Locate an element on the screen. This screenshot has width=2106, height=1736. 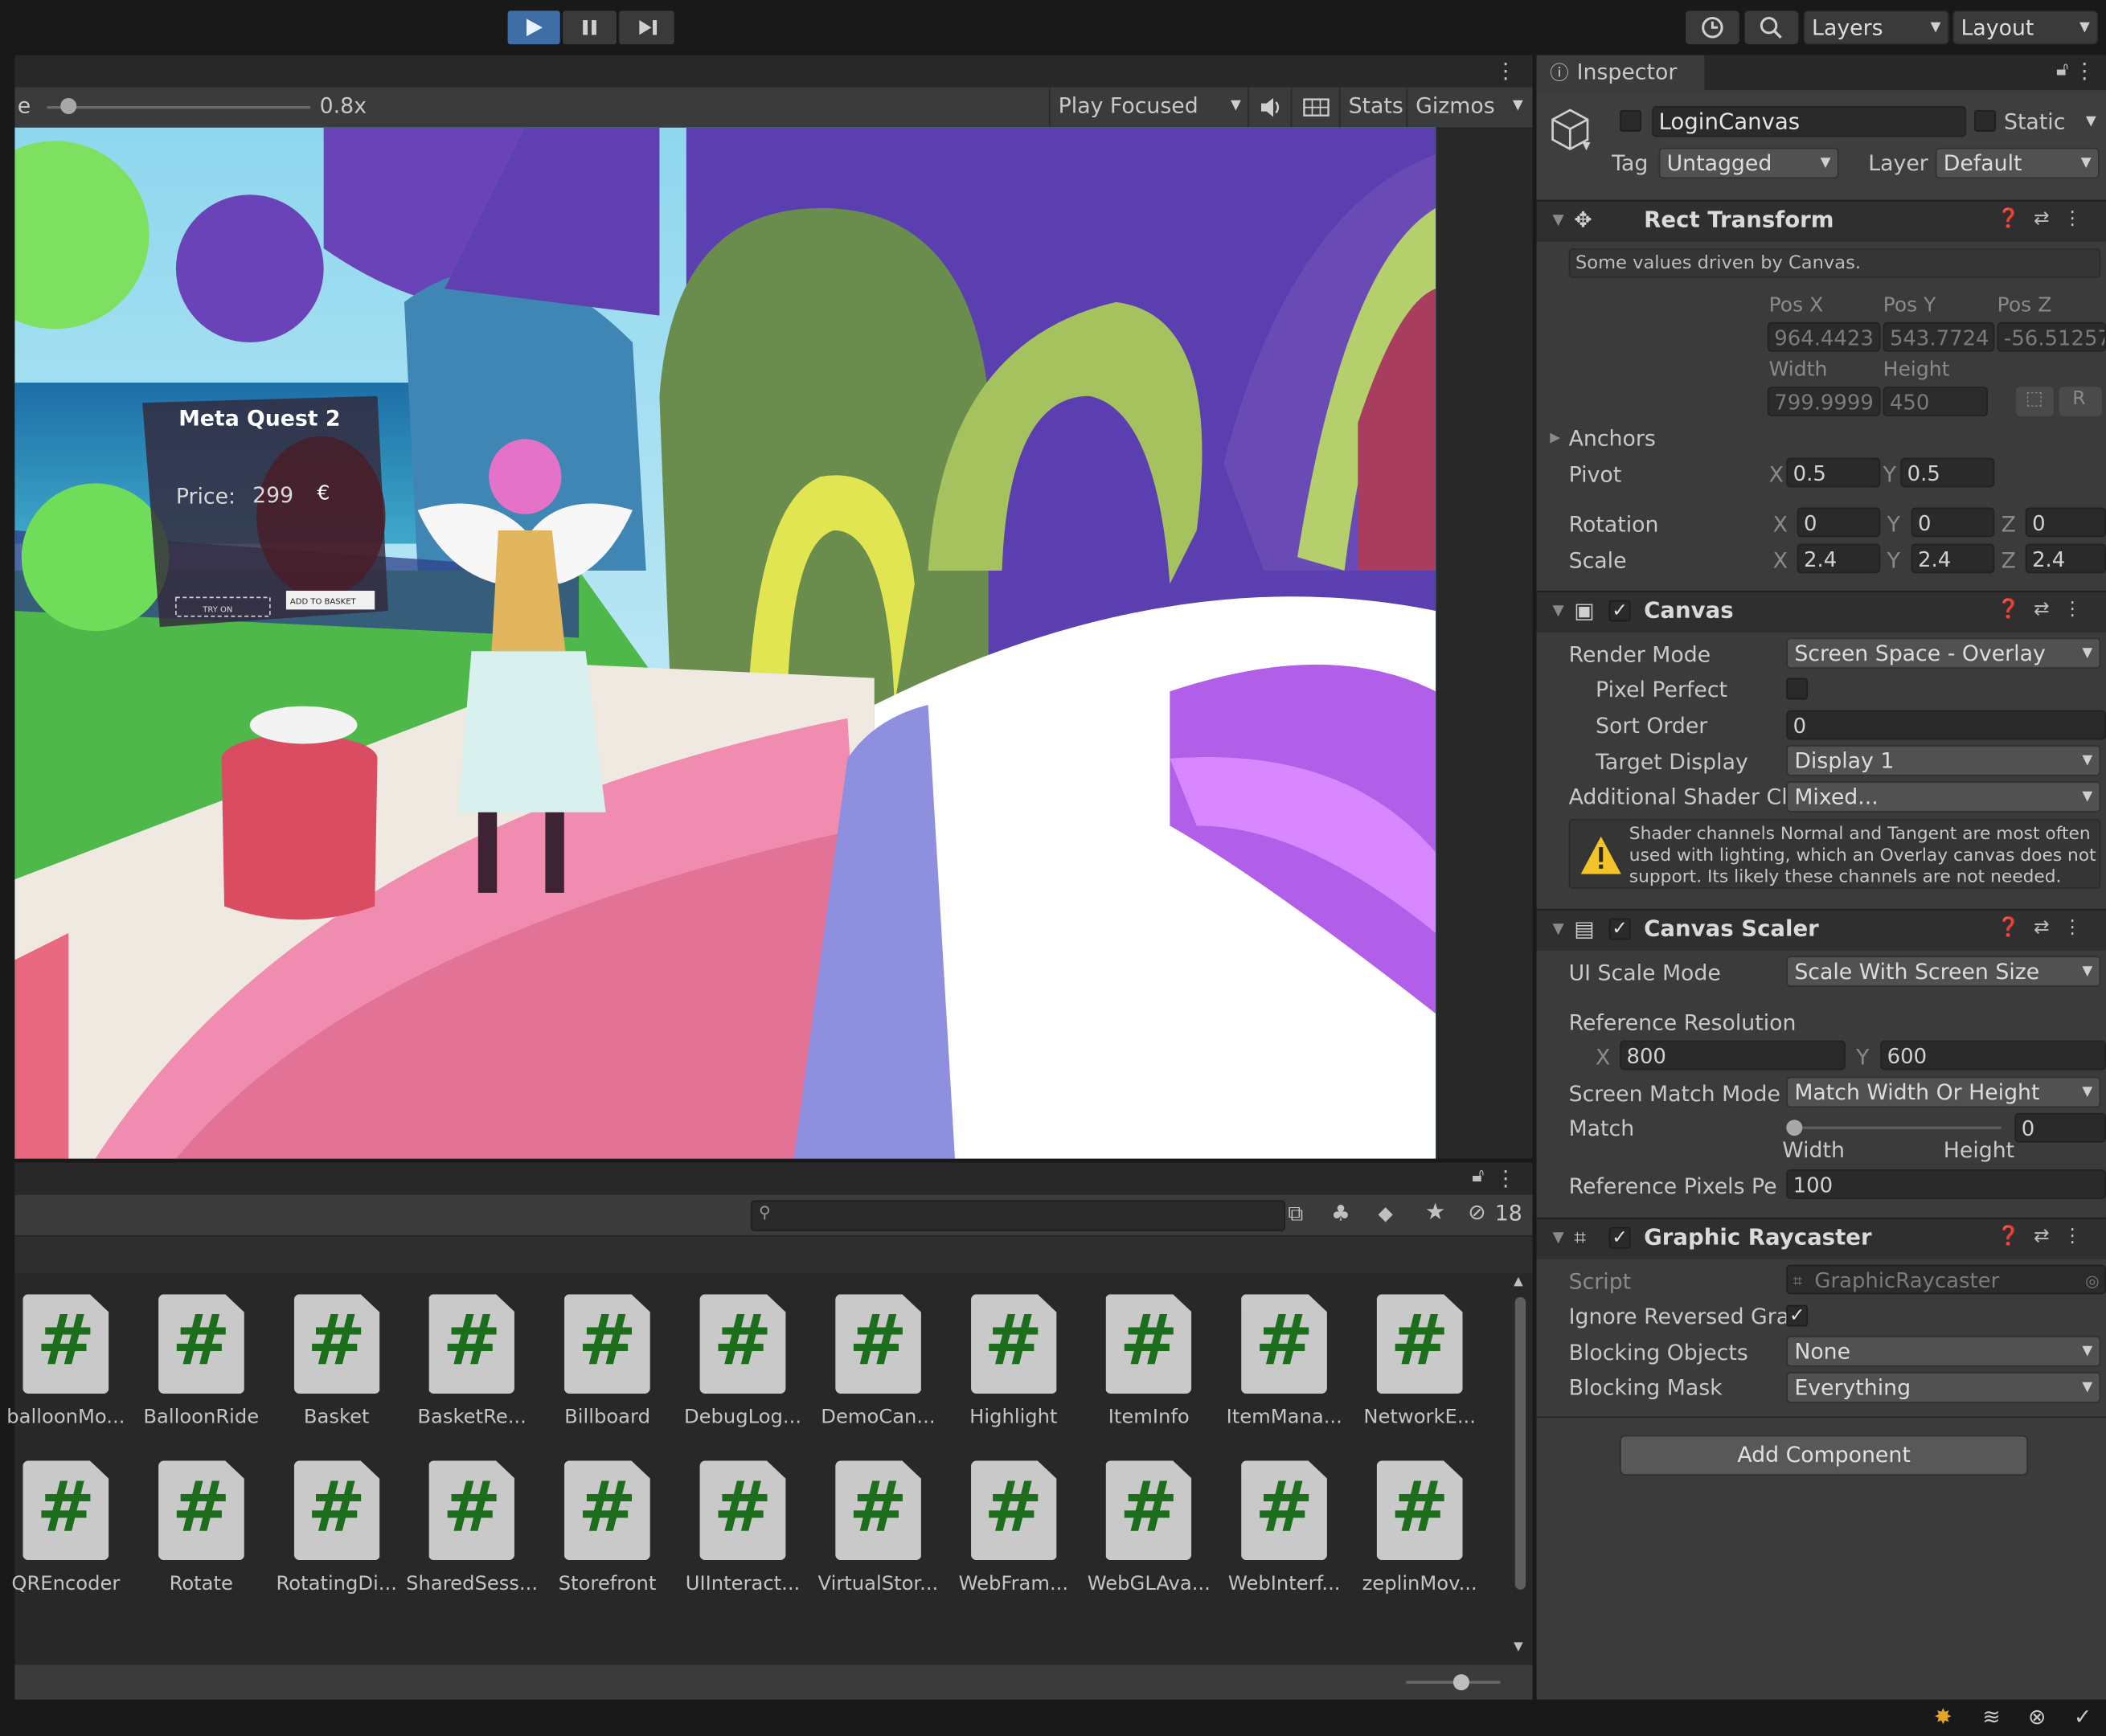
rect-transform-header: ▼ ✥ Rect Transform ❓⇄⋮ is located at coordinates (1821, 220).